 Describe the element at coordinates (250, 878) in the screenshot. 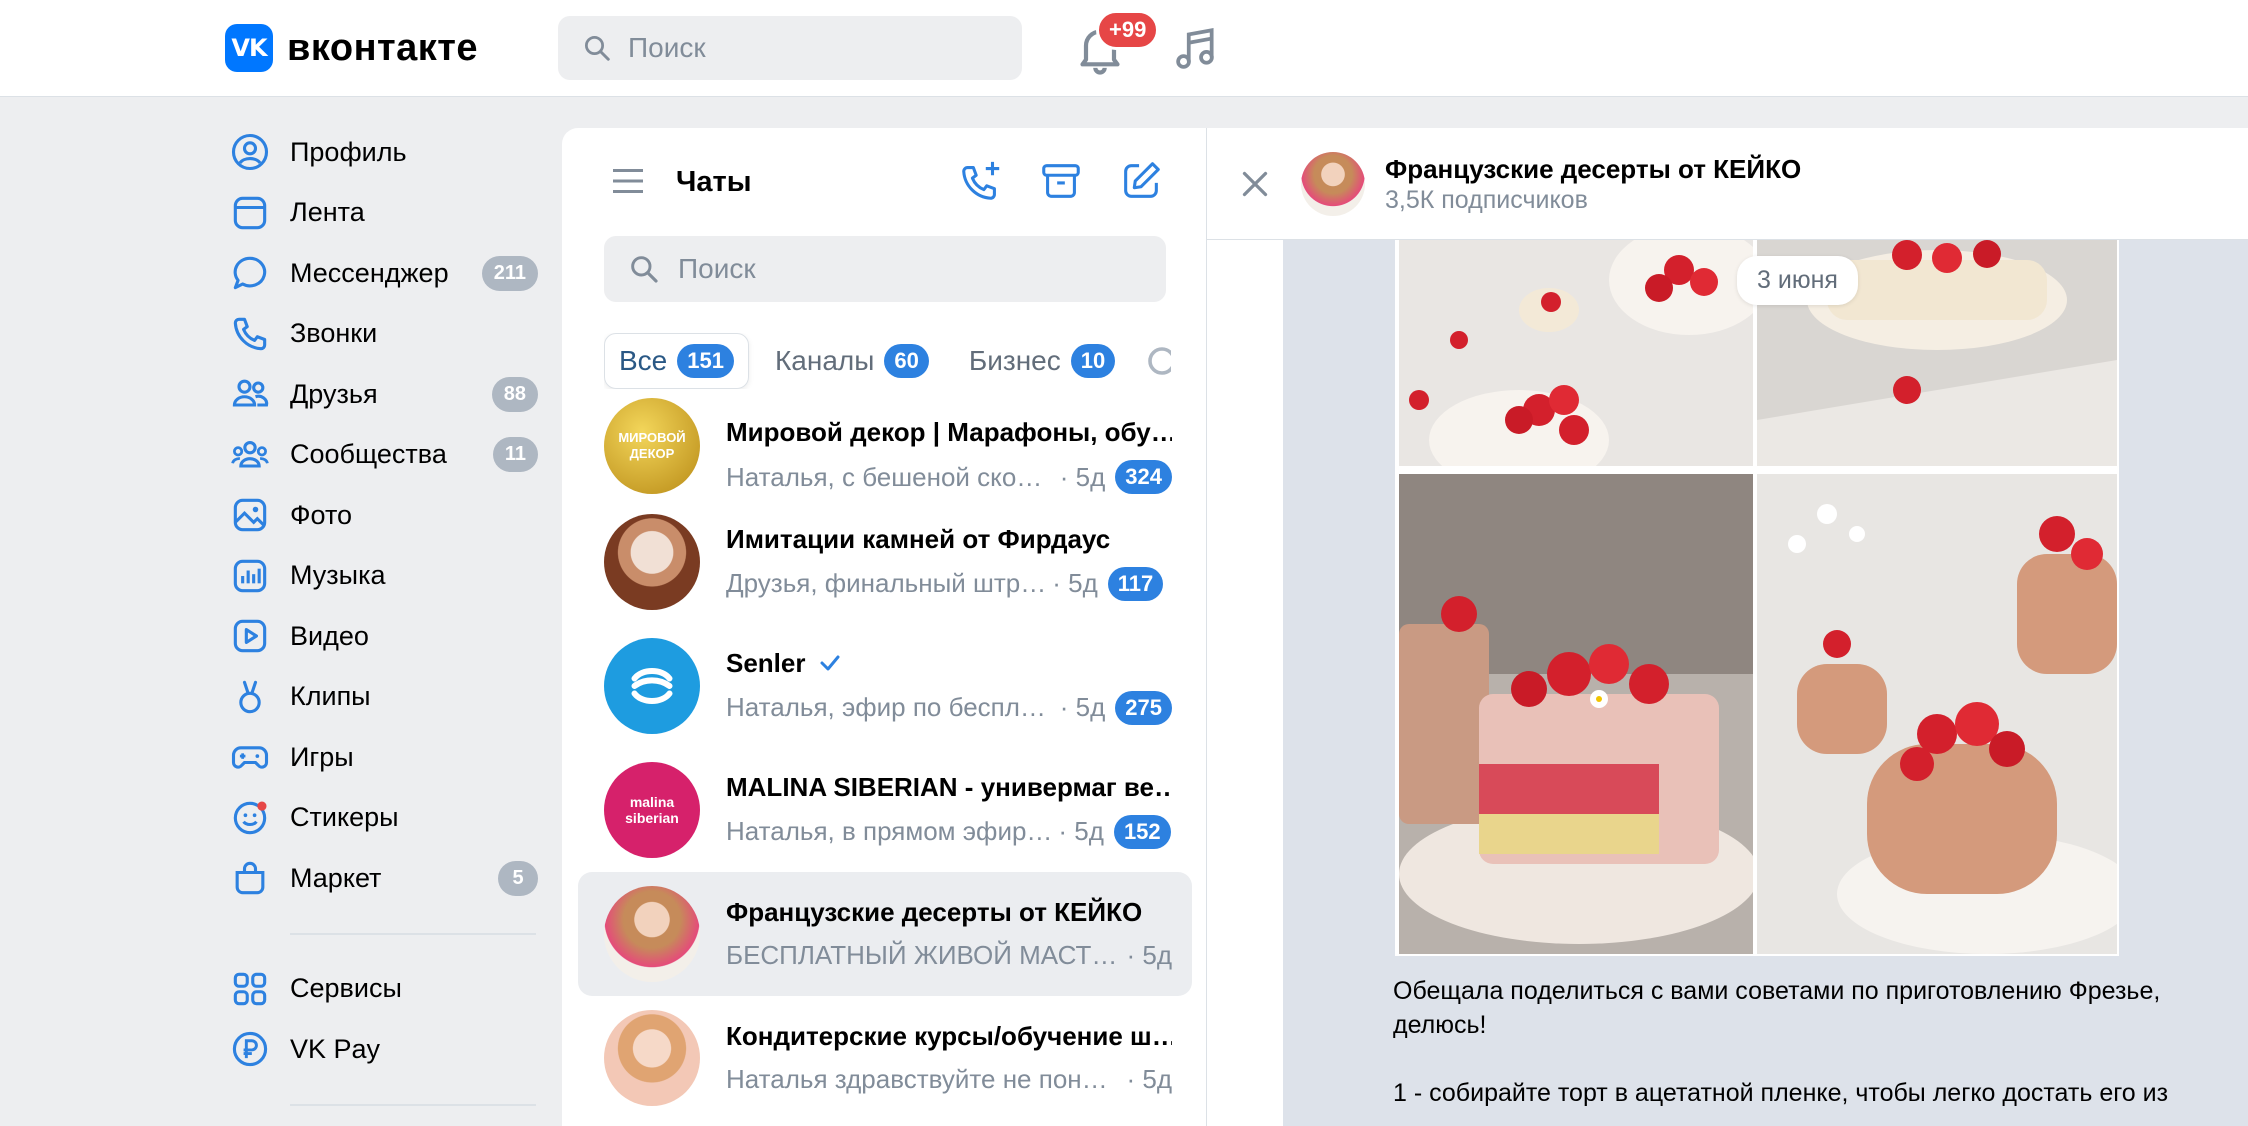

I see `market-icon` at that location.